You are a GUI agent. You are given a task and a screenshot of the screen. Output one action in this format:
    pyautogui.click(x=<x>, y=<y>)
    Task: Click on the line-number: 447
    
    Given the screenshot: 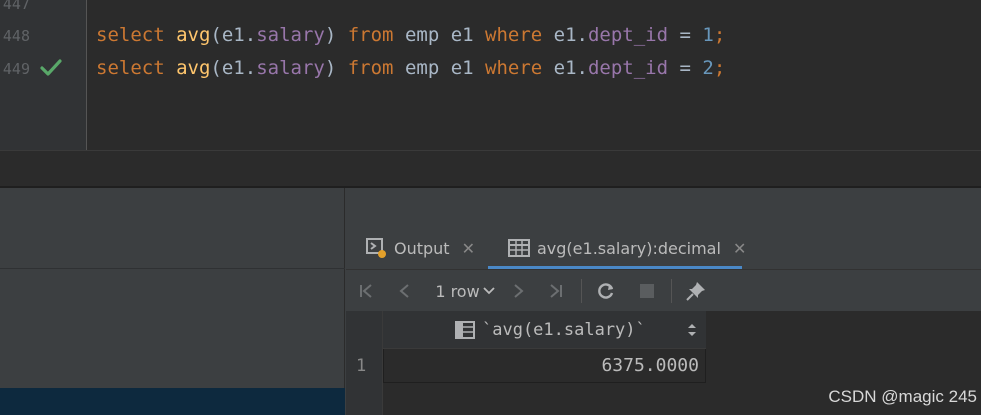 What is the action you would take?
    pyautogui.click(x=16, y=6)
    